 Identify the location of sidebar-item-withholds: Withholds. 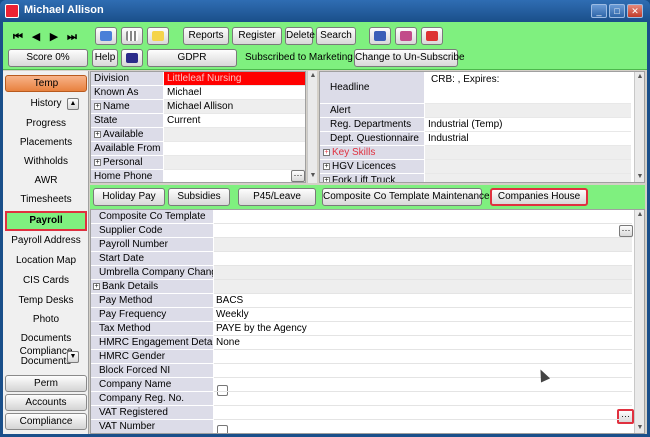
(46, 161).